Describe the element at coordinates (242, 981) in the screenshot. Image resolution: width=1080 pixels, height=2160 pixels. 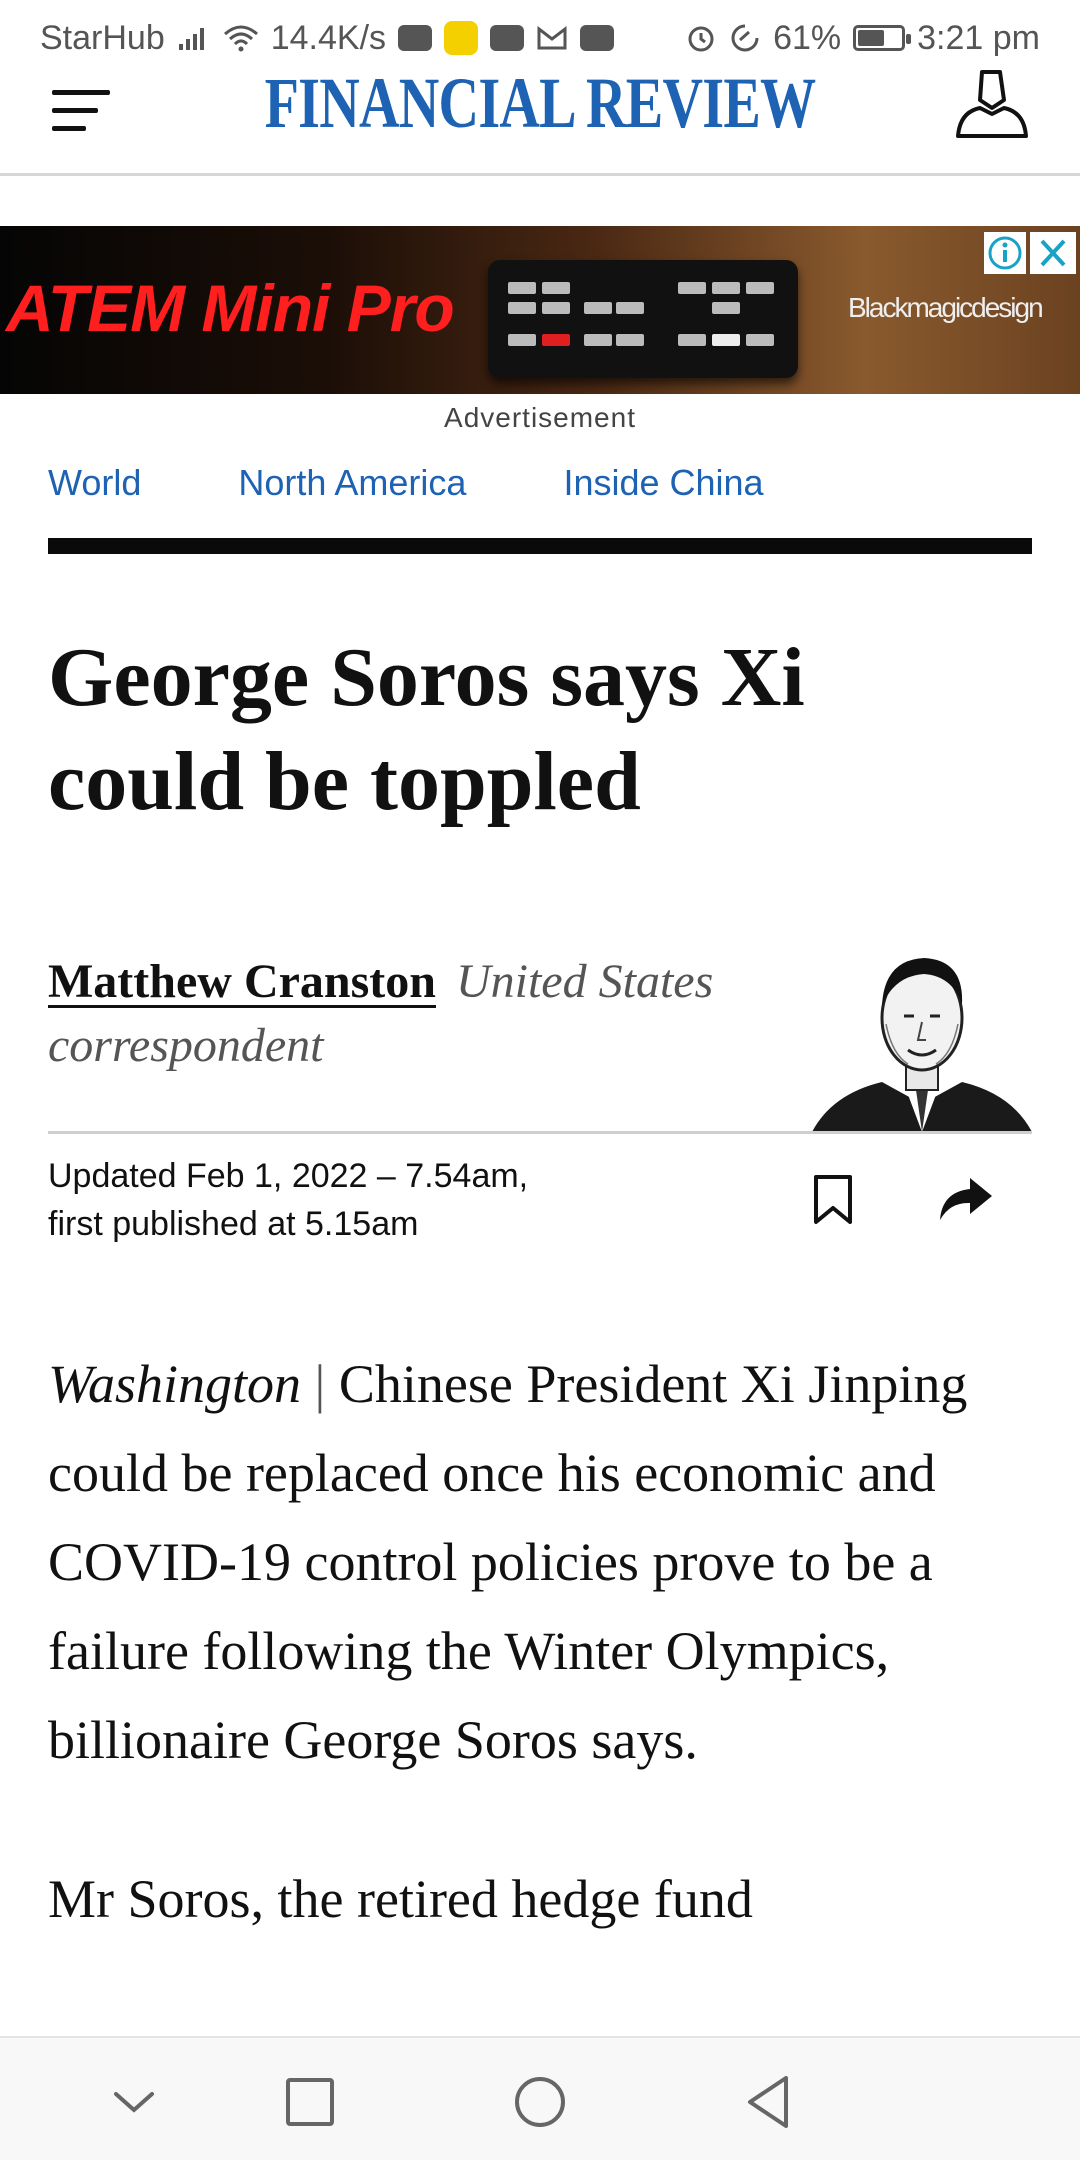
I see `author-link: Matthew Cranston` at that location.